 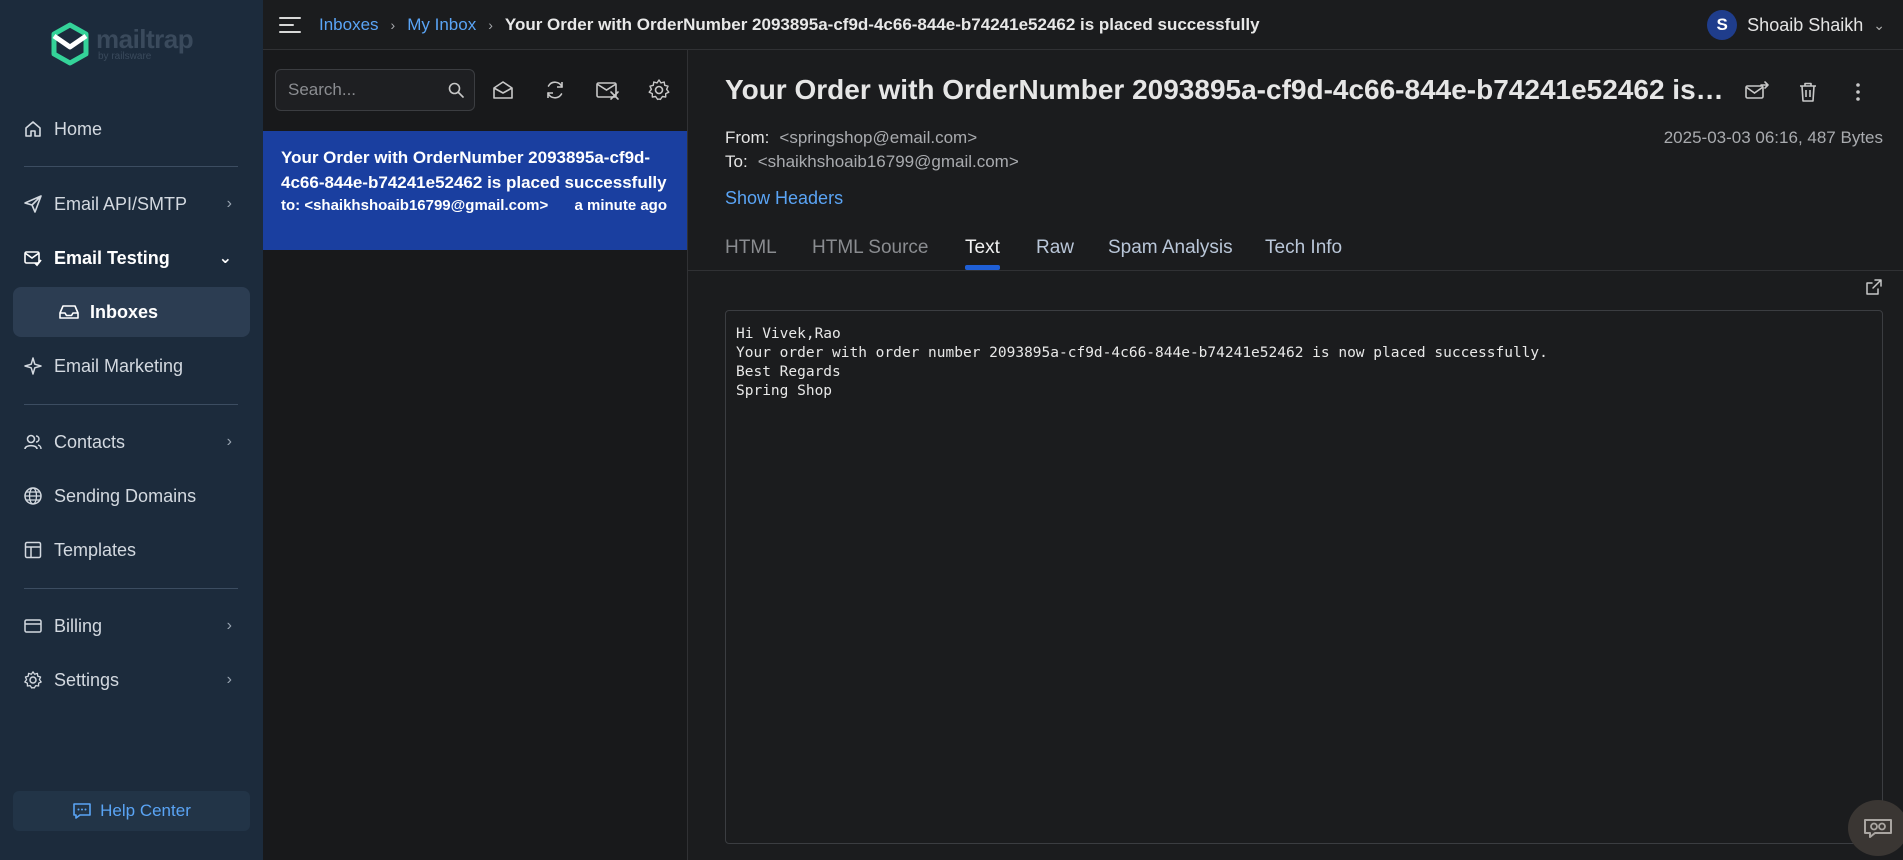 I want to click on message-meta: 2025-03-03 06:16, 487 Bytes, so click(x=1773, y=137).